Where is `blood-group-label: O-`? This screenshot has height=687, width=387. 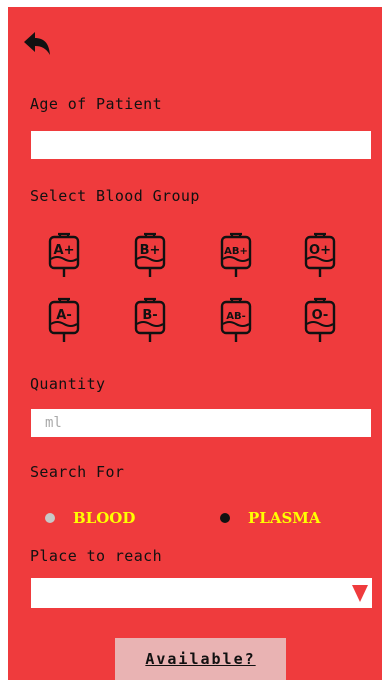 blood-group-label: O- is located at coordinates (320, 315).